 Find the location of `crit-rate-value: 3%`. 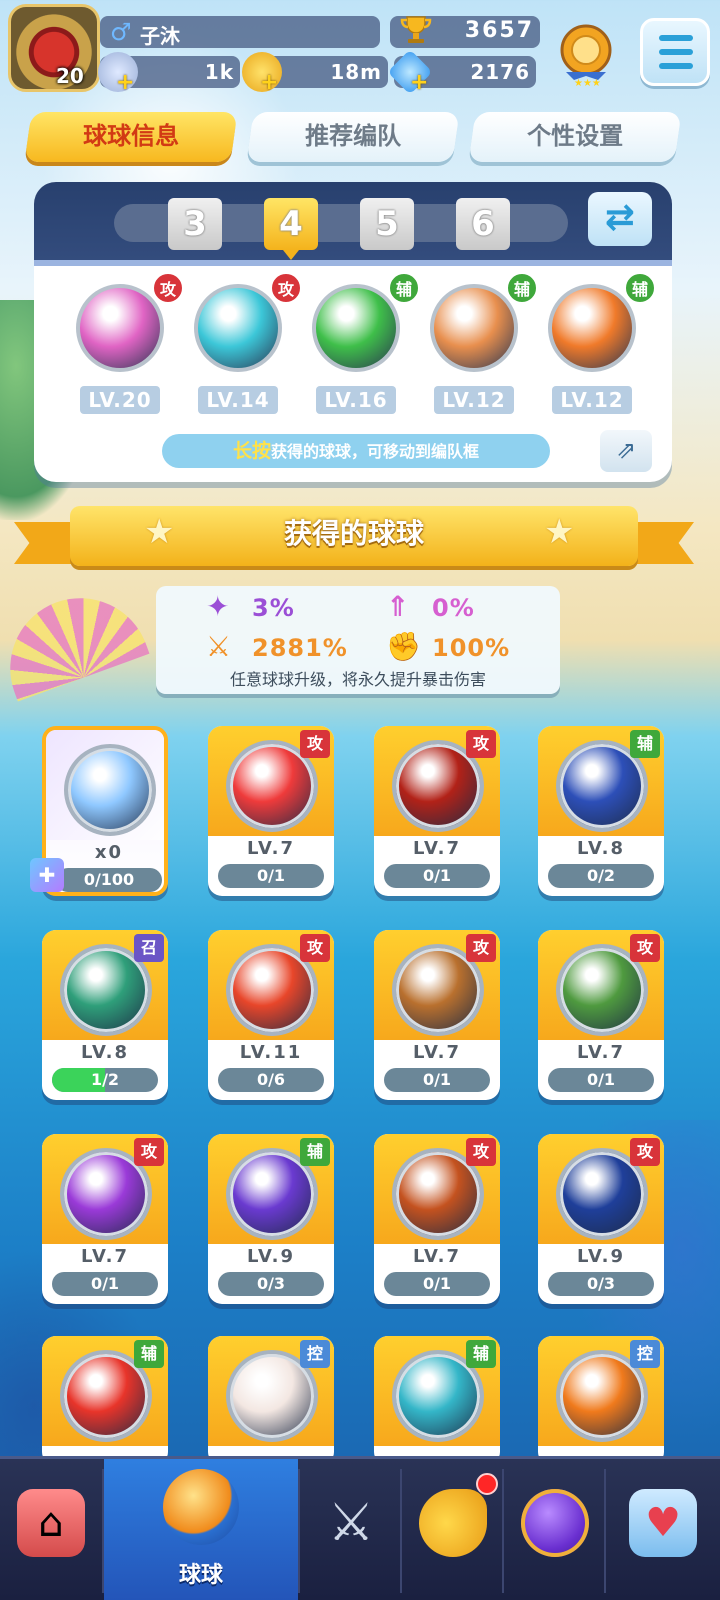

crit-rate-value: 3% is located at coordinates (273, 608).